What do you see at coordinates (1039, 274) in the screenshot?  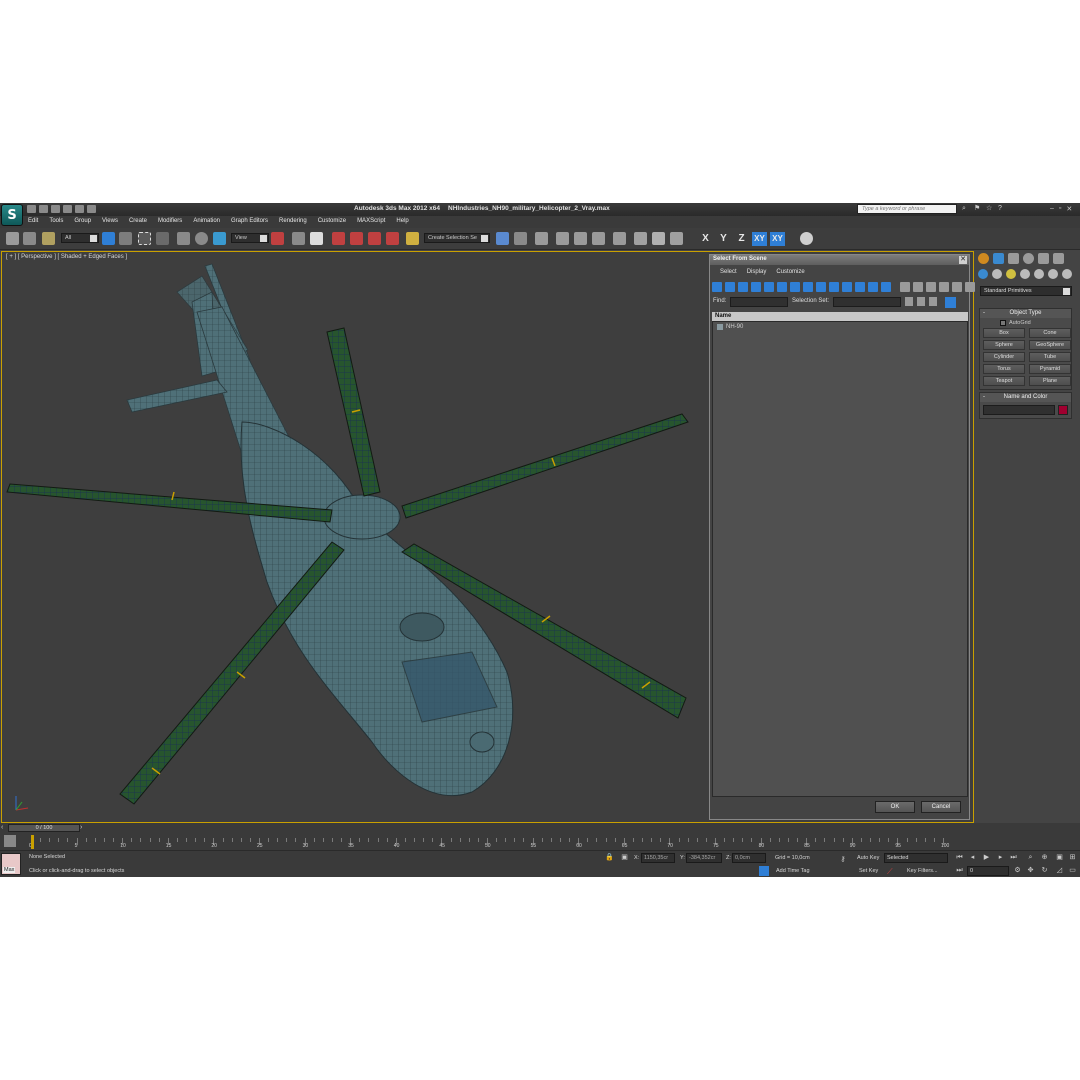 I see `helpers-icon` at bounding box center [1039, 274].